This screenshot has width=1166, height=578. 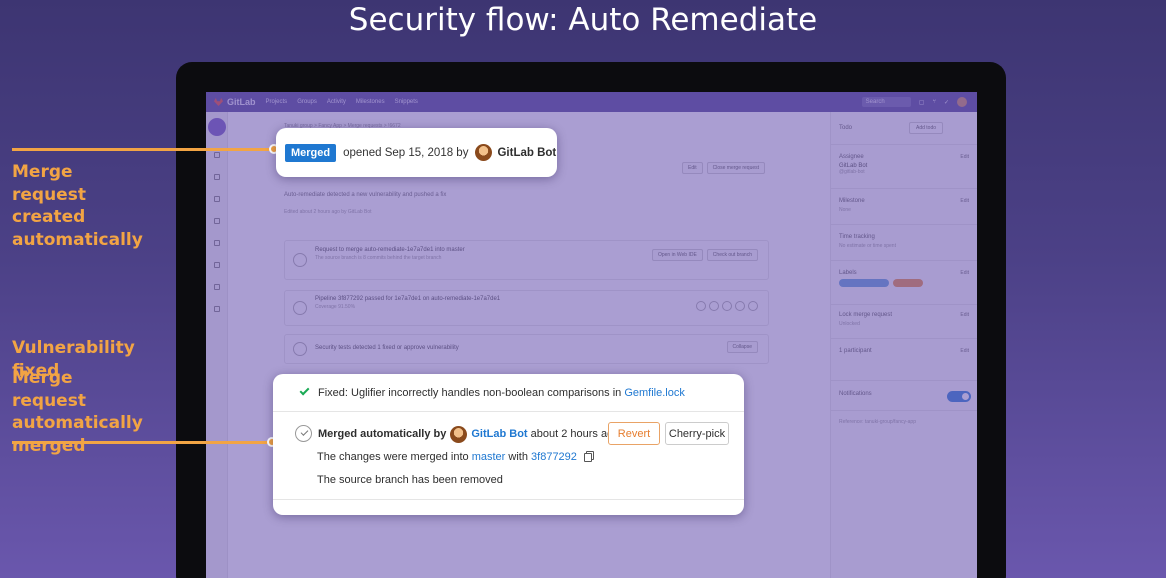 I want to click on divider, so click(x=508, y=499).